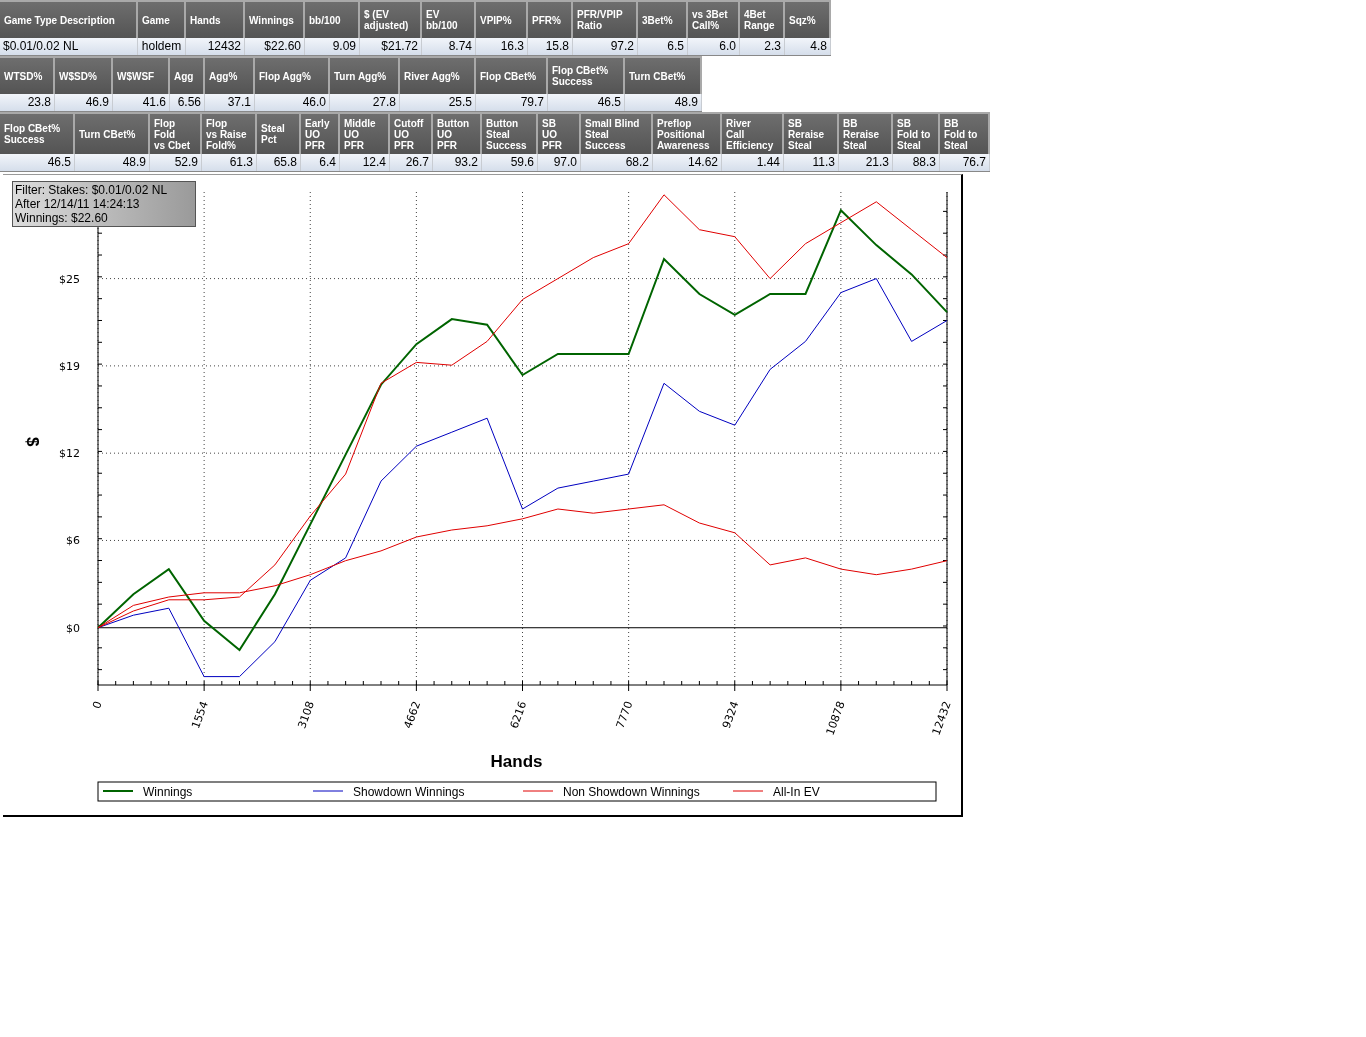  I want to click on table-cell: 27.8, so click(365, 102).